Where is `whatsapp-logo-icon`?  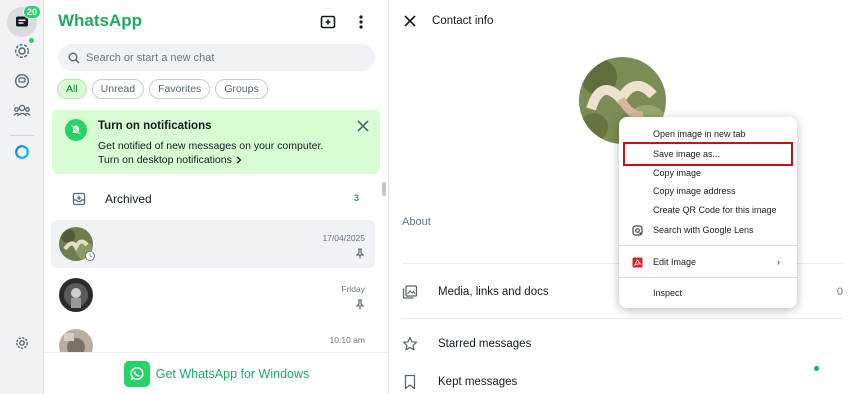
whatsapp-logo-icon is located at coordinates (136, 373).